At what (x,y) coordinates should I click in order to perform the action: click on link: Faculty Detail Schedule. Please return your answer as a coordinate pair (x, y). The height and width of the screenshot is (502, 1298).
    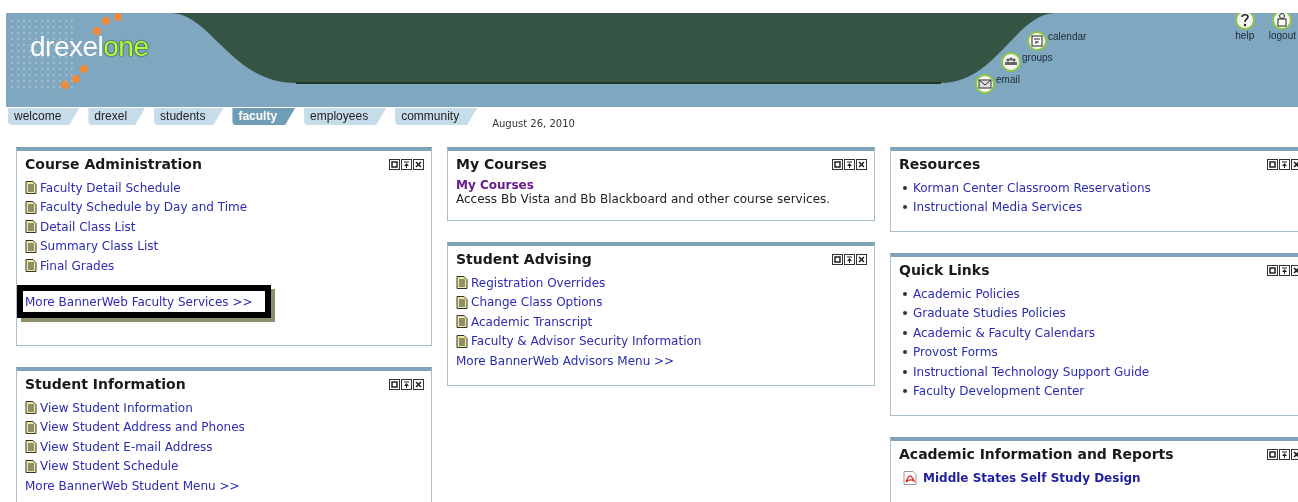
    Looking at the image, I should click on (110, 187).